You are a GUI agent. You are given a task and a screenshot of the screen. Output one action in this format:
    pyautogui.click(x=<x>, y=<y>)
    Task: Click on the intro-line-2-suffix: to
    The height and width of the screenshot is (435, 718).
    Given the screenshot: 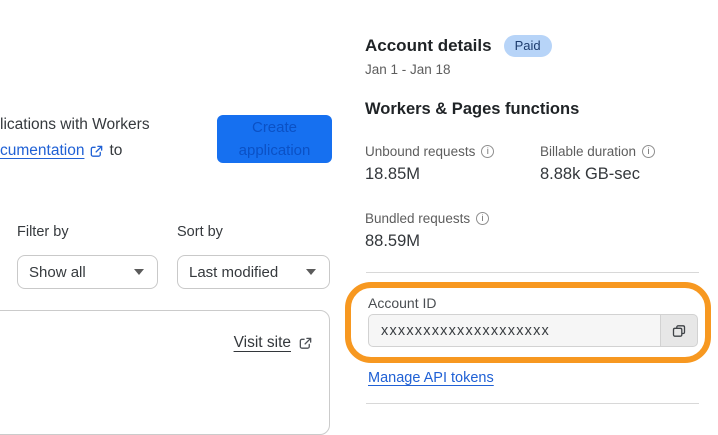 What is the action you would take?
    pyautogui.click(x=116, y=150)
    